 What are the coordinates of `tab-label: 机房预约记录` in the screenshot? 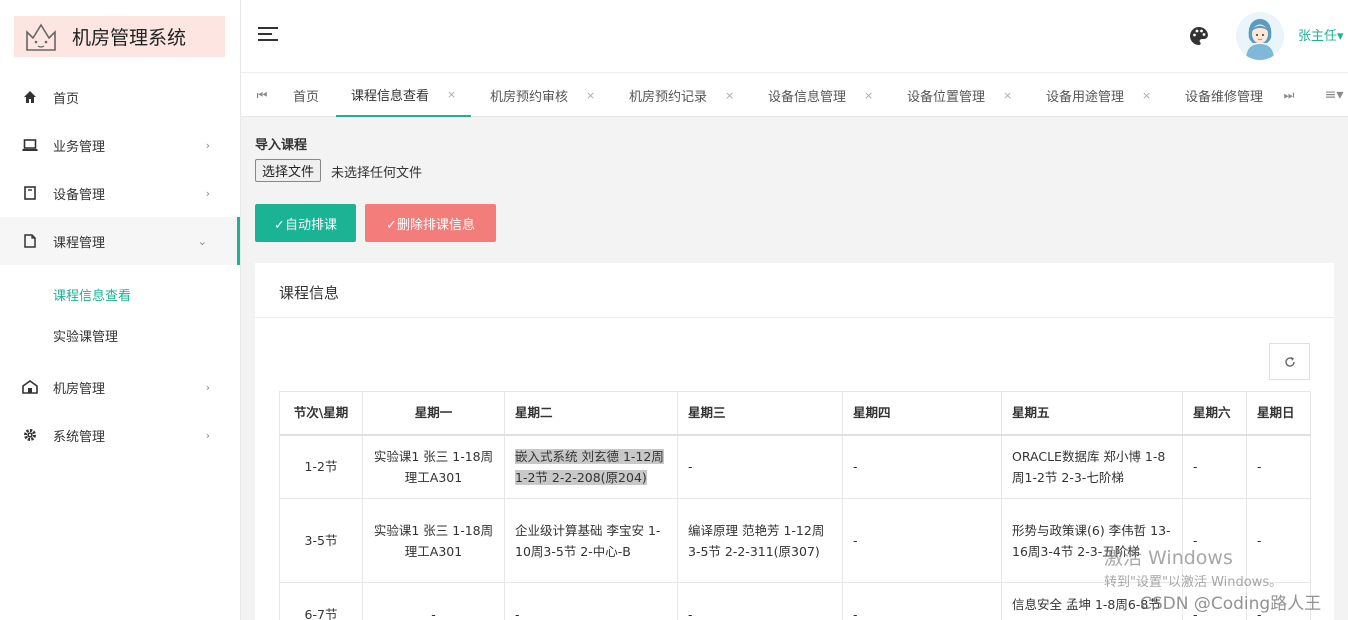 It's located at (668, 97).